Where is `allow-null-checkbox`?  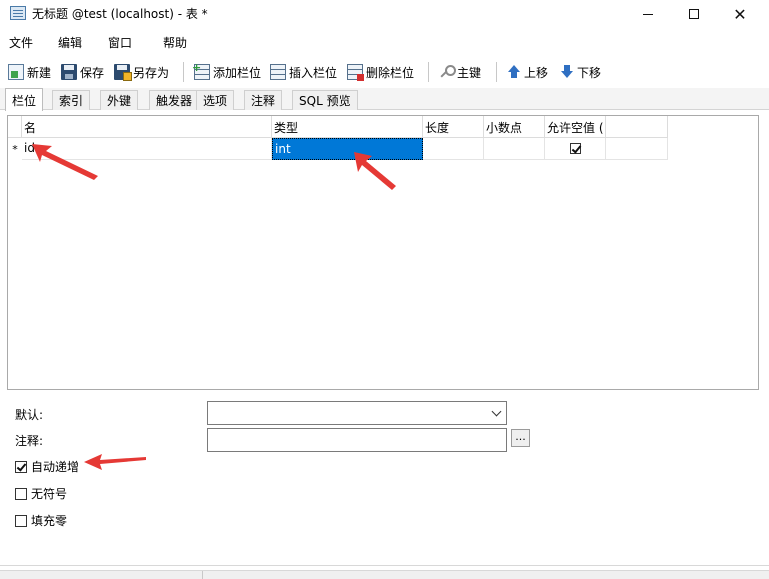 allow-null-checkbox is located at coordinates (575, 148).